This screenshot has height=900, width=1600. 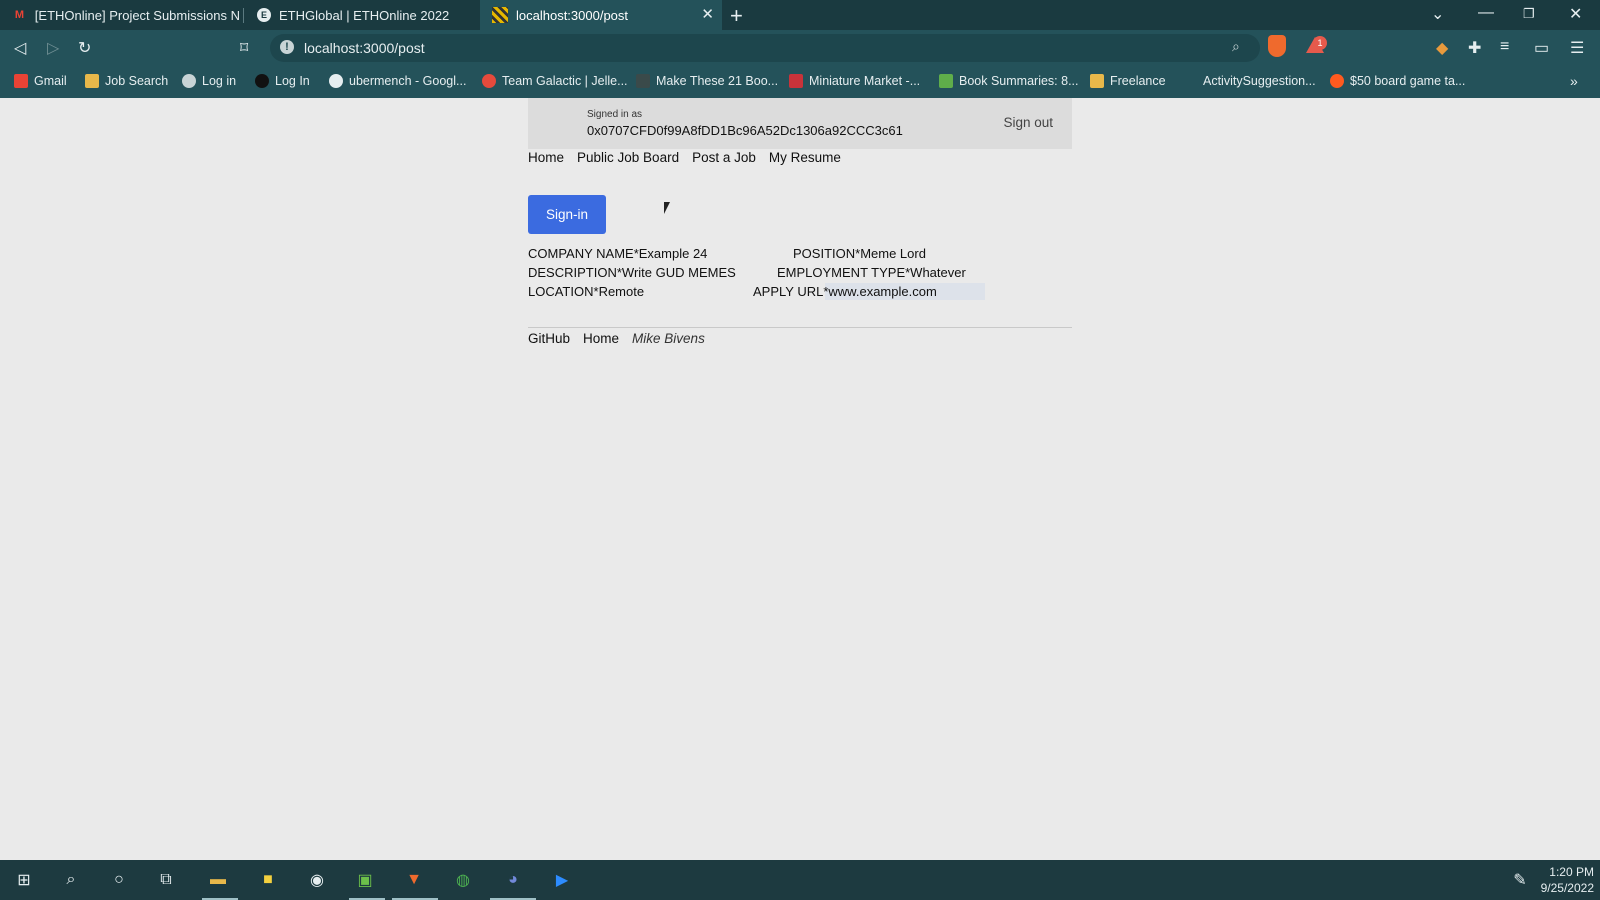 I want to click on company-name-field: COMPANY NAME*Example 24, so click(x=617, y=253).